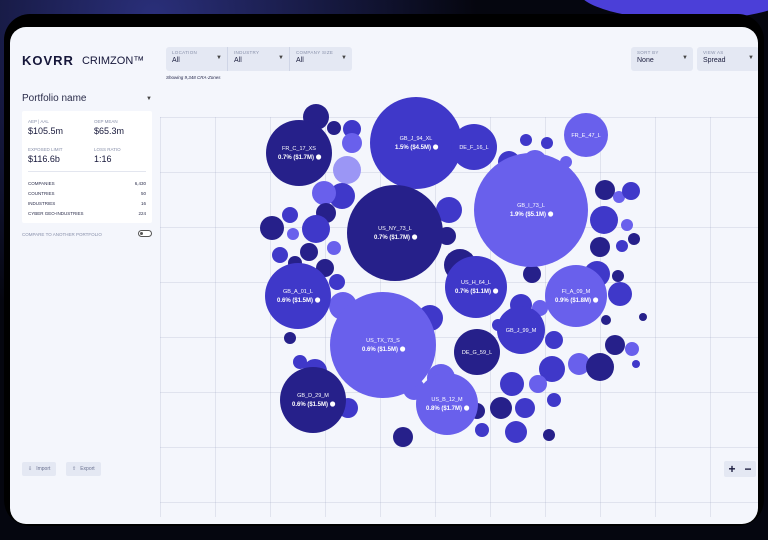 The image size is (768, 540). I want to click on cra-zone-bubble-labeled: DE_G_59_L, so click(477, 352).